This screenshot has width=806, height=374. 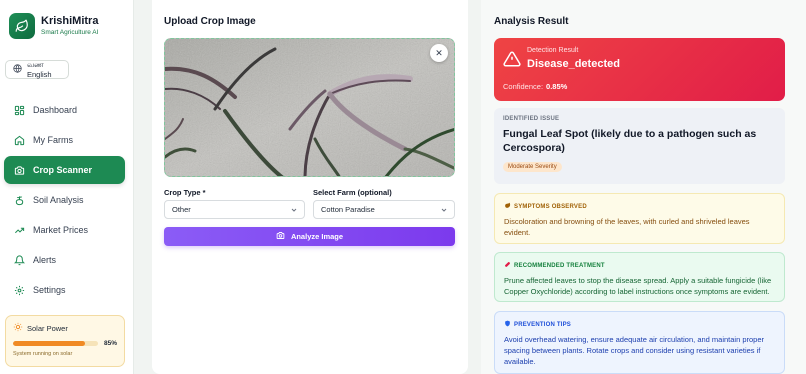 What do you see at coordinates (110, 343) in the screenshot?
I see `solar-percent: 85%` at bounding box center [110, 343].